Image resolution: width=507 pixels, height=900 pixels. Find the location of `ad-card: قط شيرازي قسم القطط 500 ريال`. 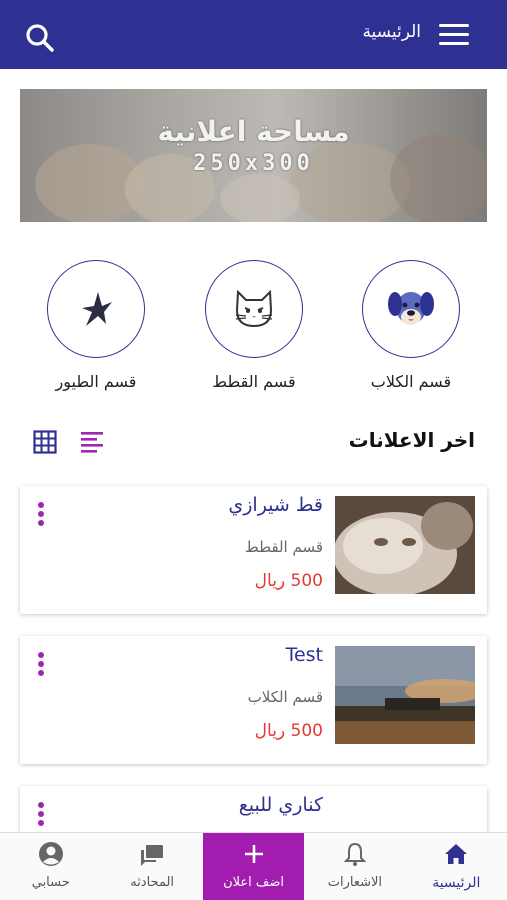

ad-card: قط شيرازي قسم القطط 500 ريال is located at coordinates (253, 550).